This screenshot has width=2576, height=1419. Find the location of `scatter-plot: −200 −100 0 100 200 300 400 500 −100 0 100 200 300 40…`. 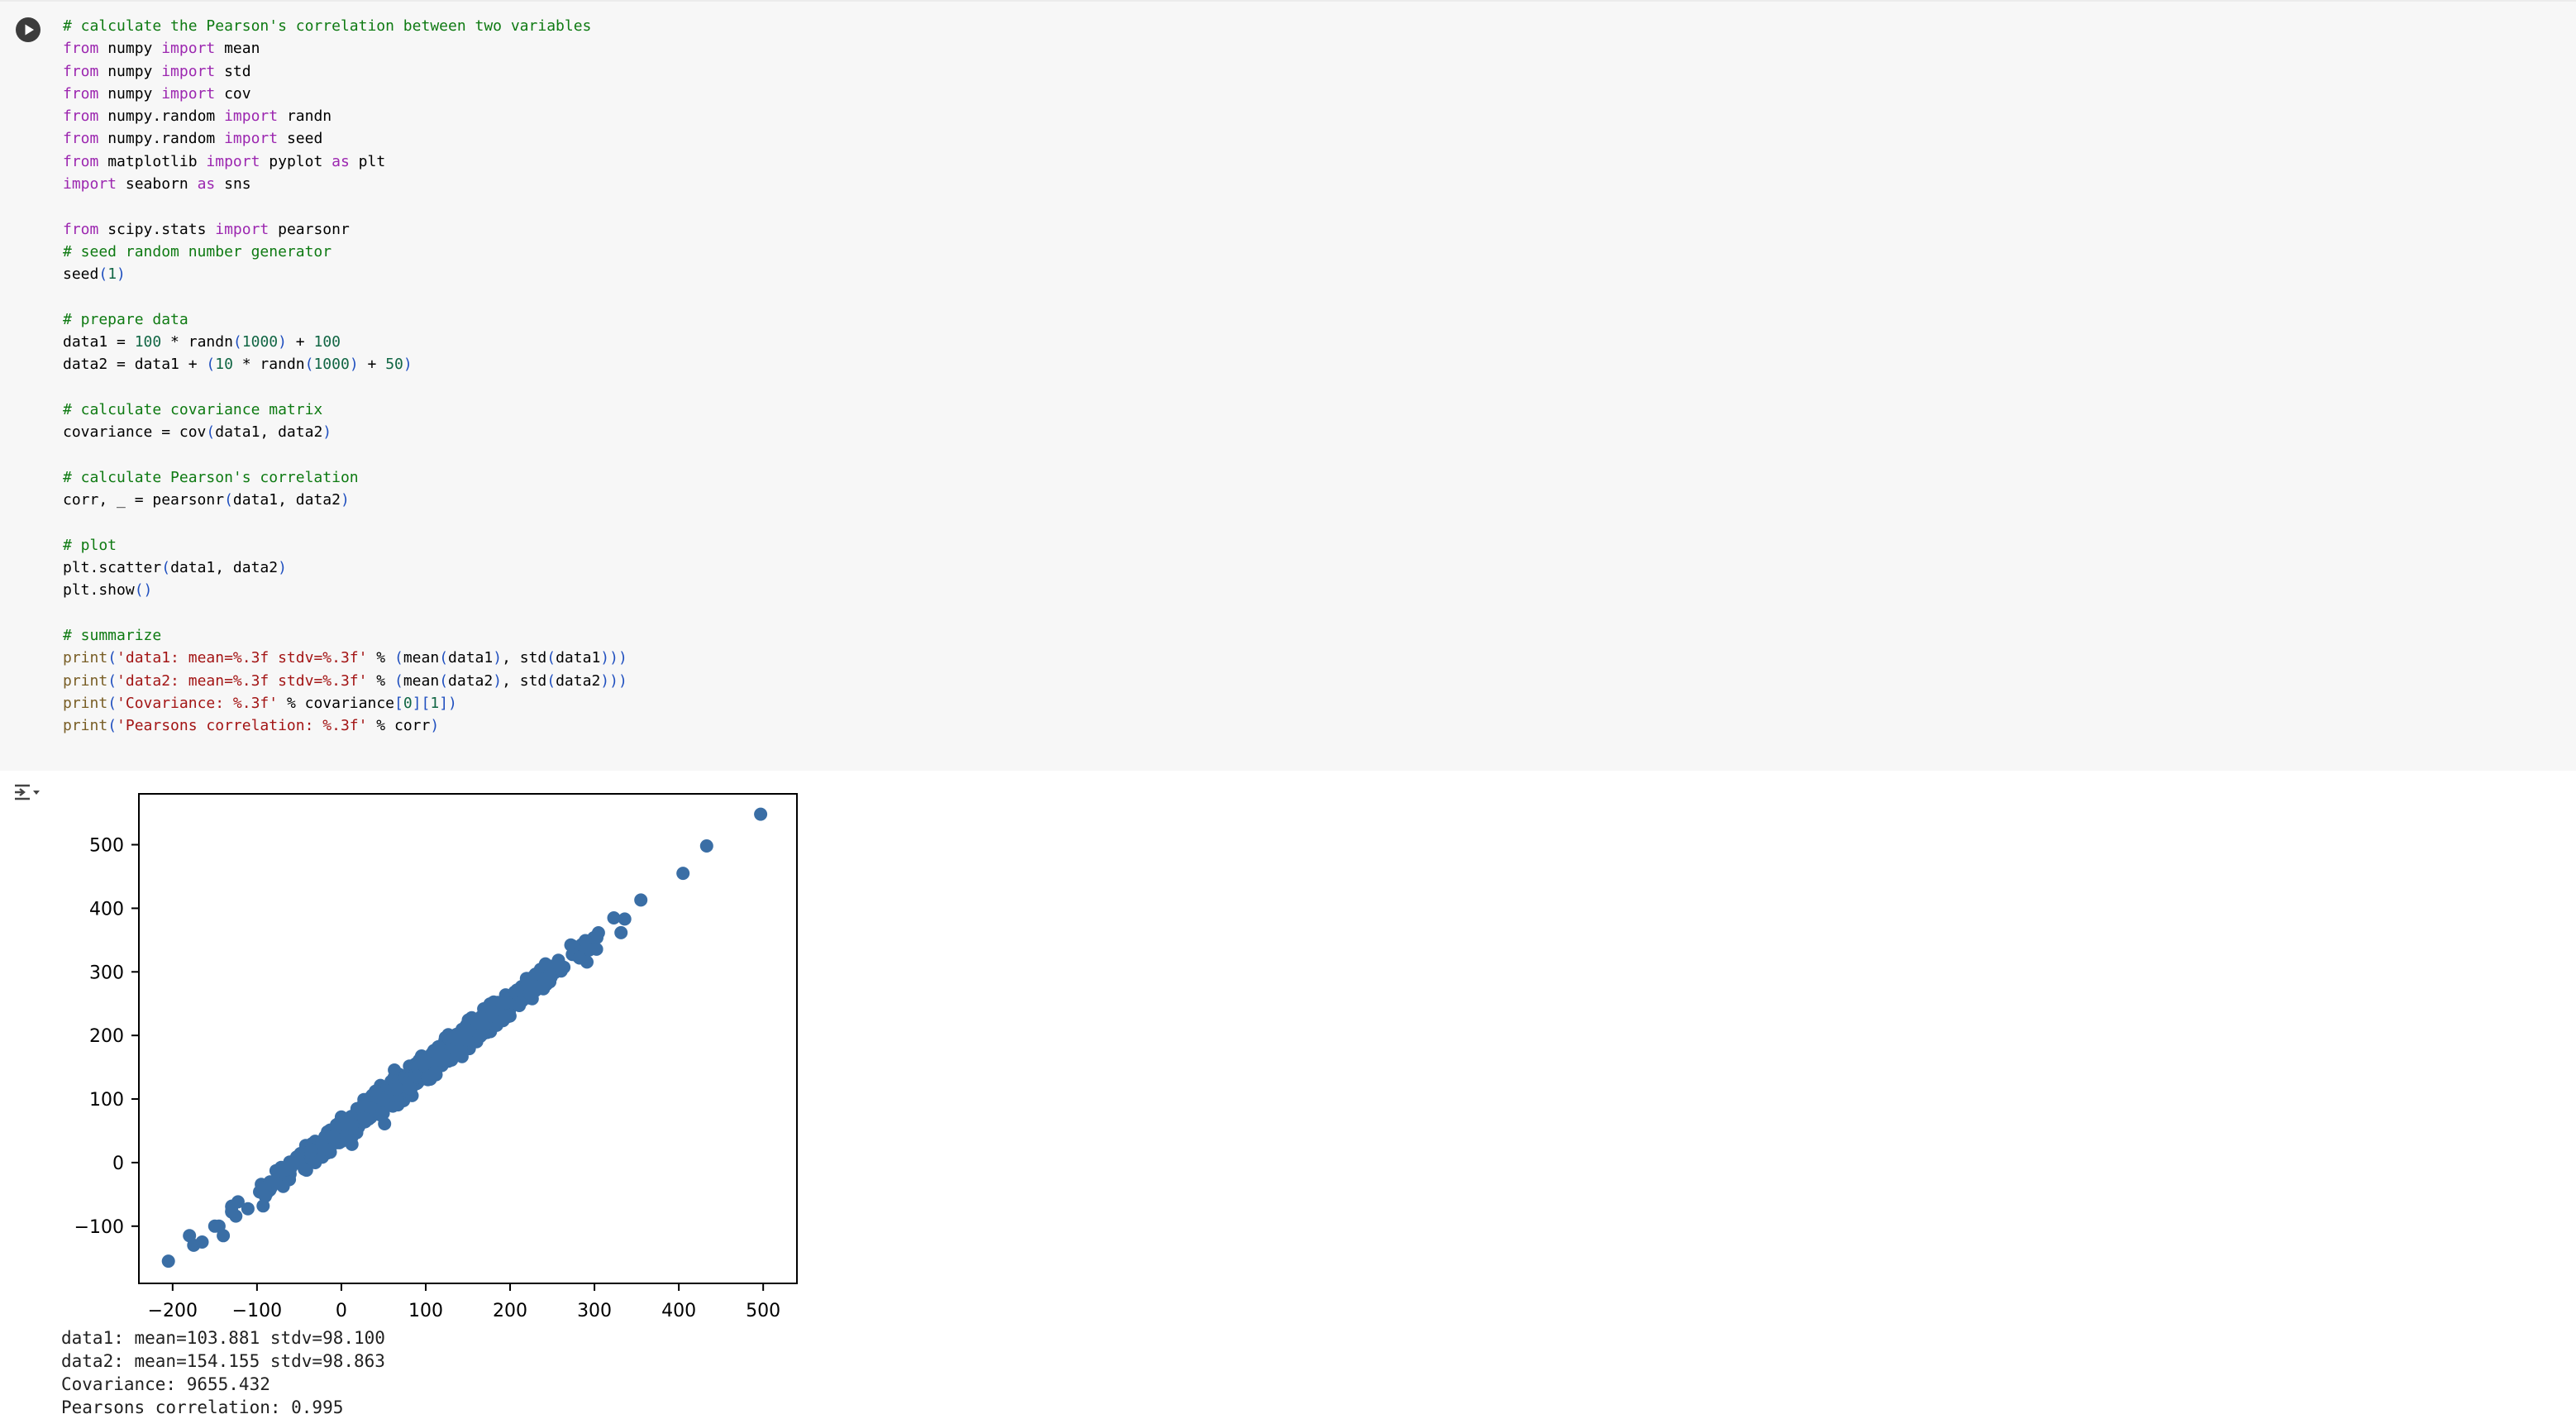

scatter-plot: −200 −100 0 100 200 300 400 500 −100 0 100 200 300 40… is located at coordinates (436, 1057).